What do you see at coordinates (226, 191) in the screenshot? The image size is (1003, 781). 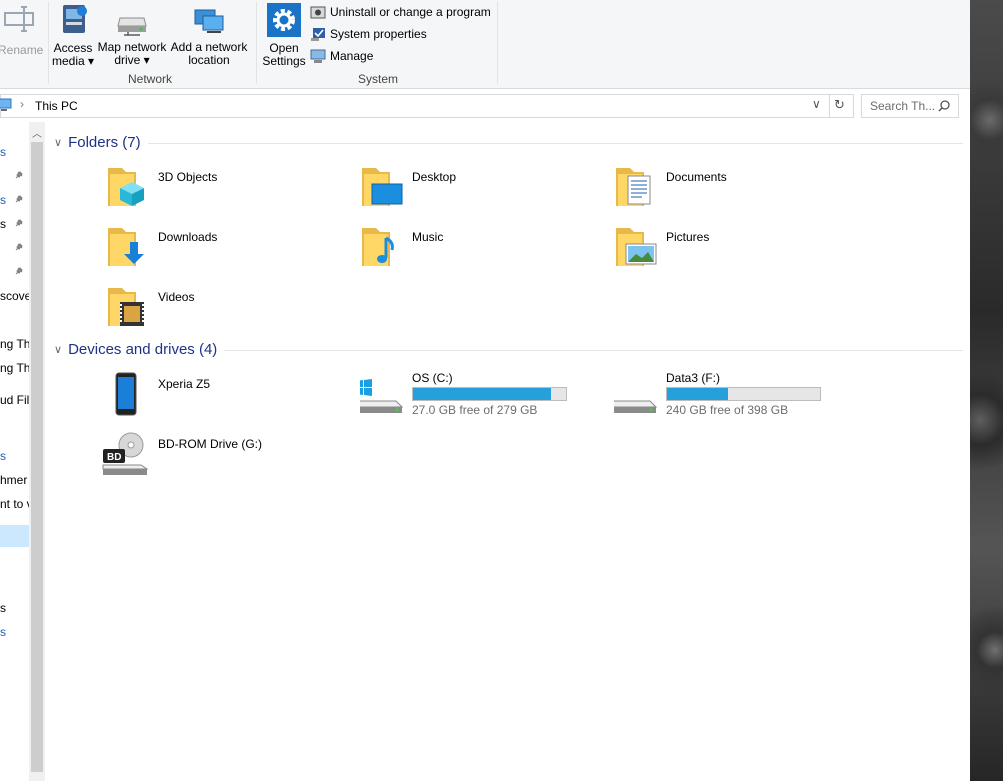 I see `folder-3d-objects: 3D Objects` at bounding box center [226, 191].